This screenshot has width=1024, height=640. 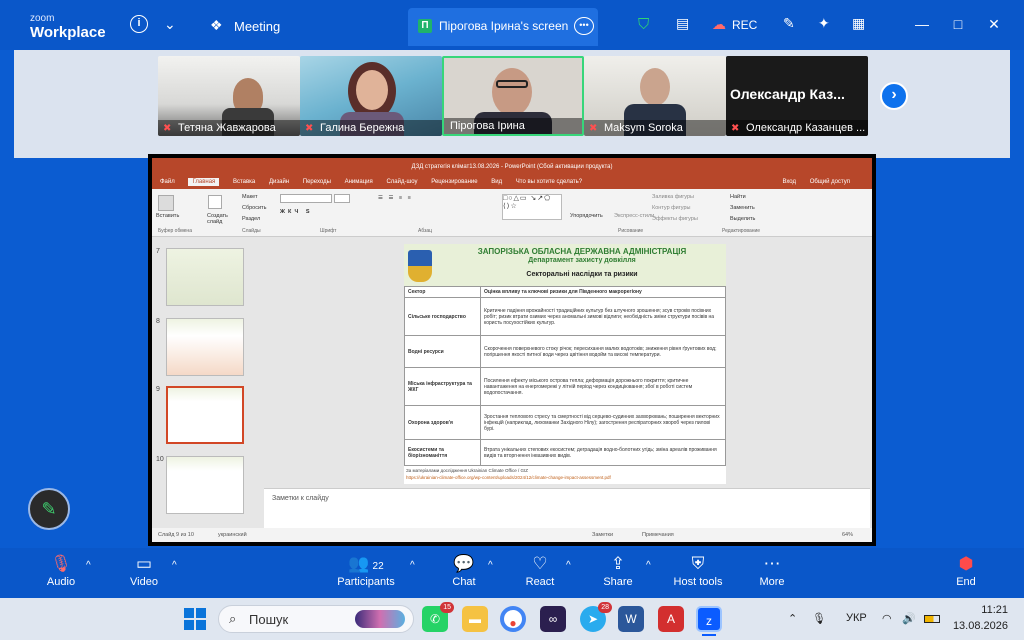 What do you see at coordinates (922, 24) in the screenshot?
I see `minimize-icon: —` at bounding box center [922, 24].